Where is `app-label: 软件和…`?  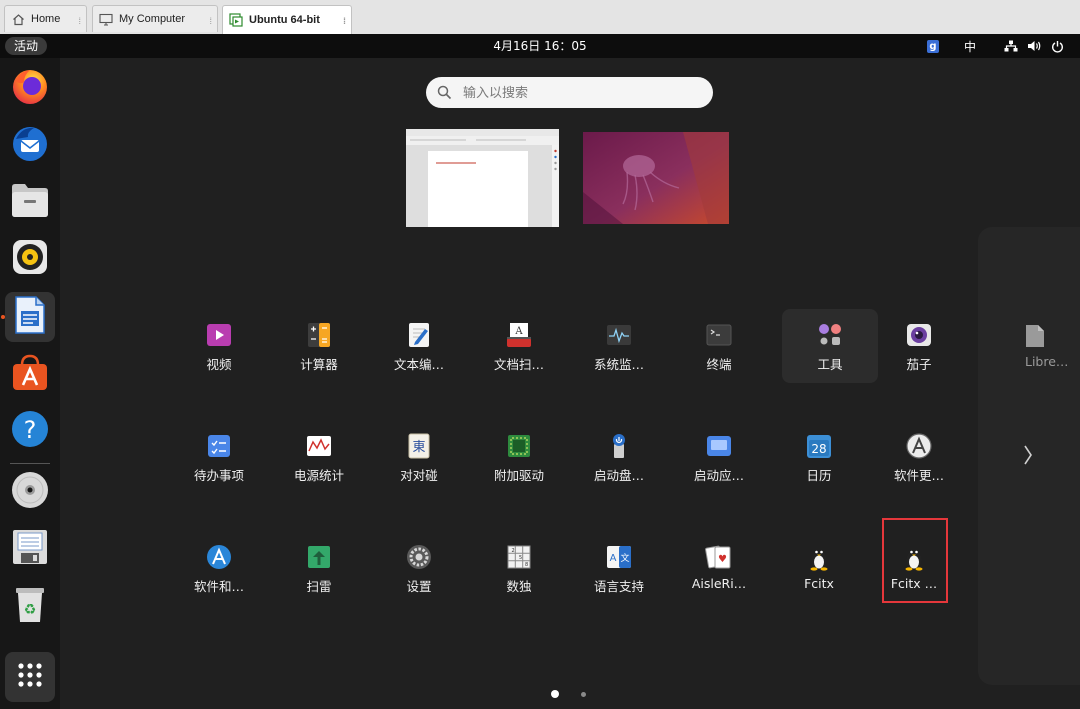 app-label: 软件和… is located at coordinates (218, 586).